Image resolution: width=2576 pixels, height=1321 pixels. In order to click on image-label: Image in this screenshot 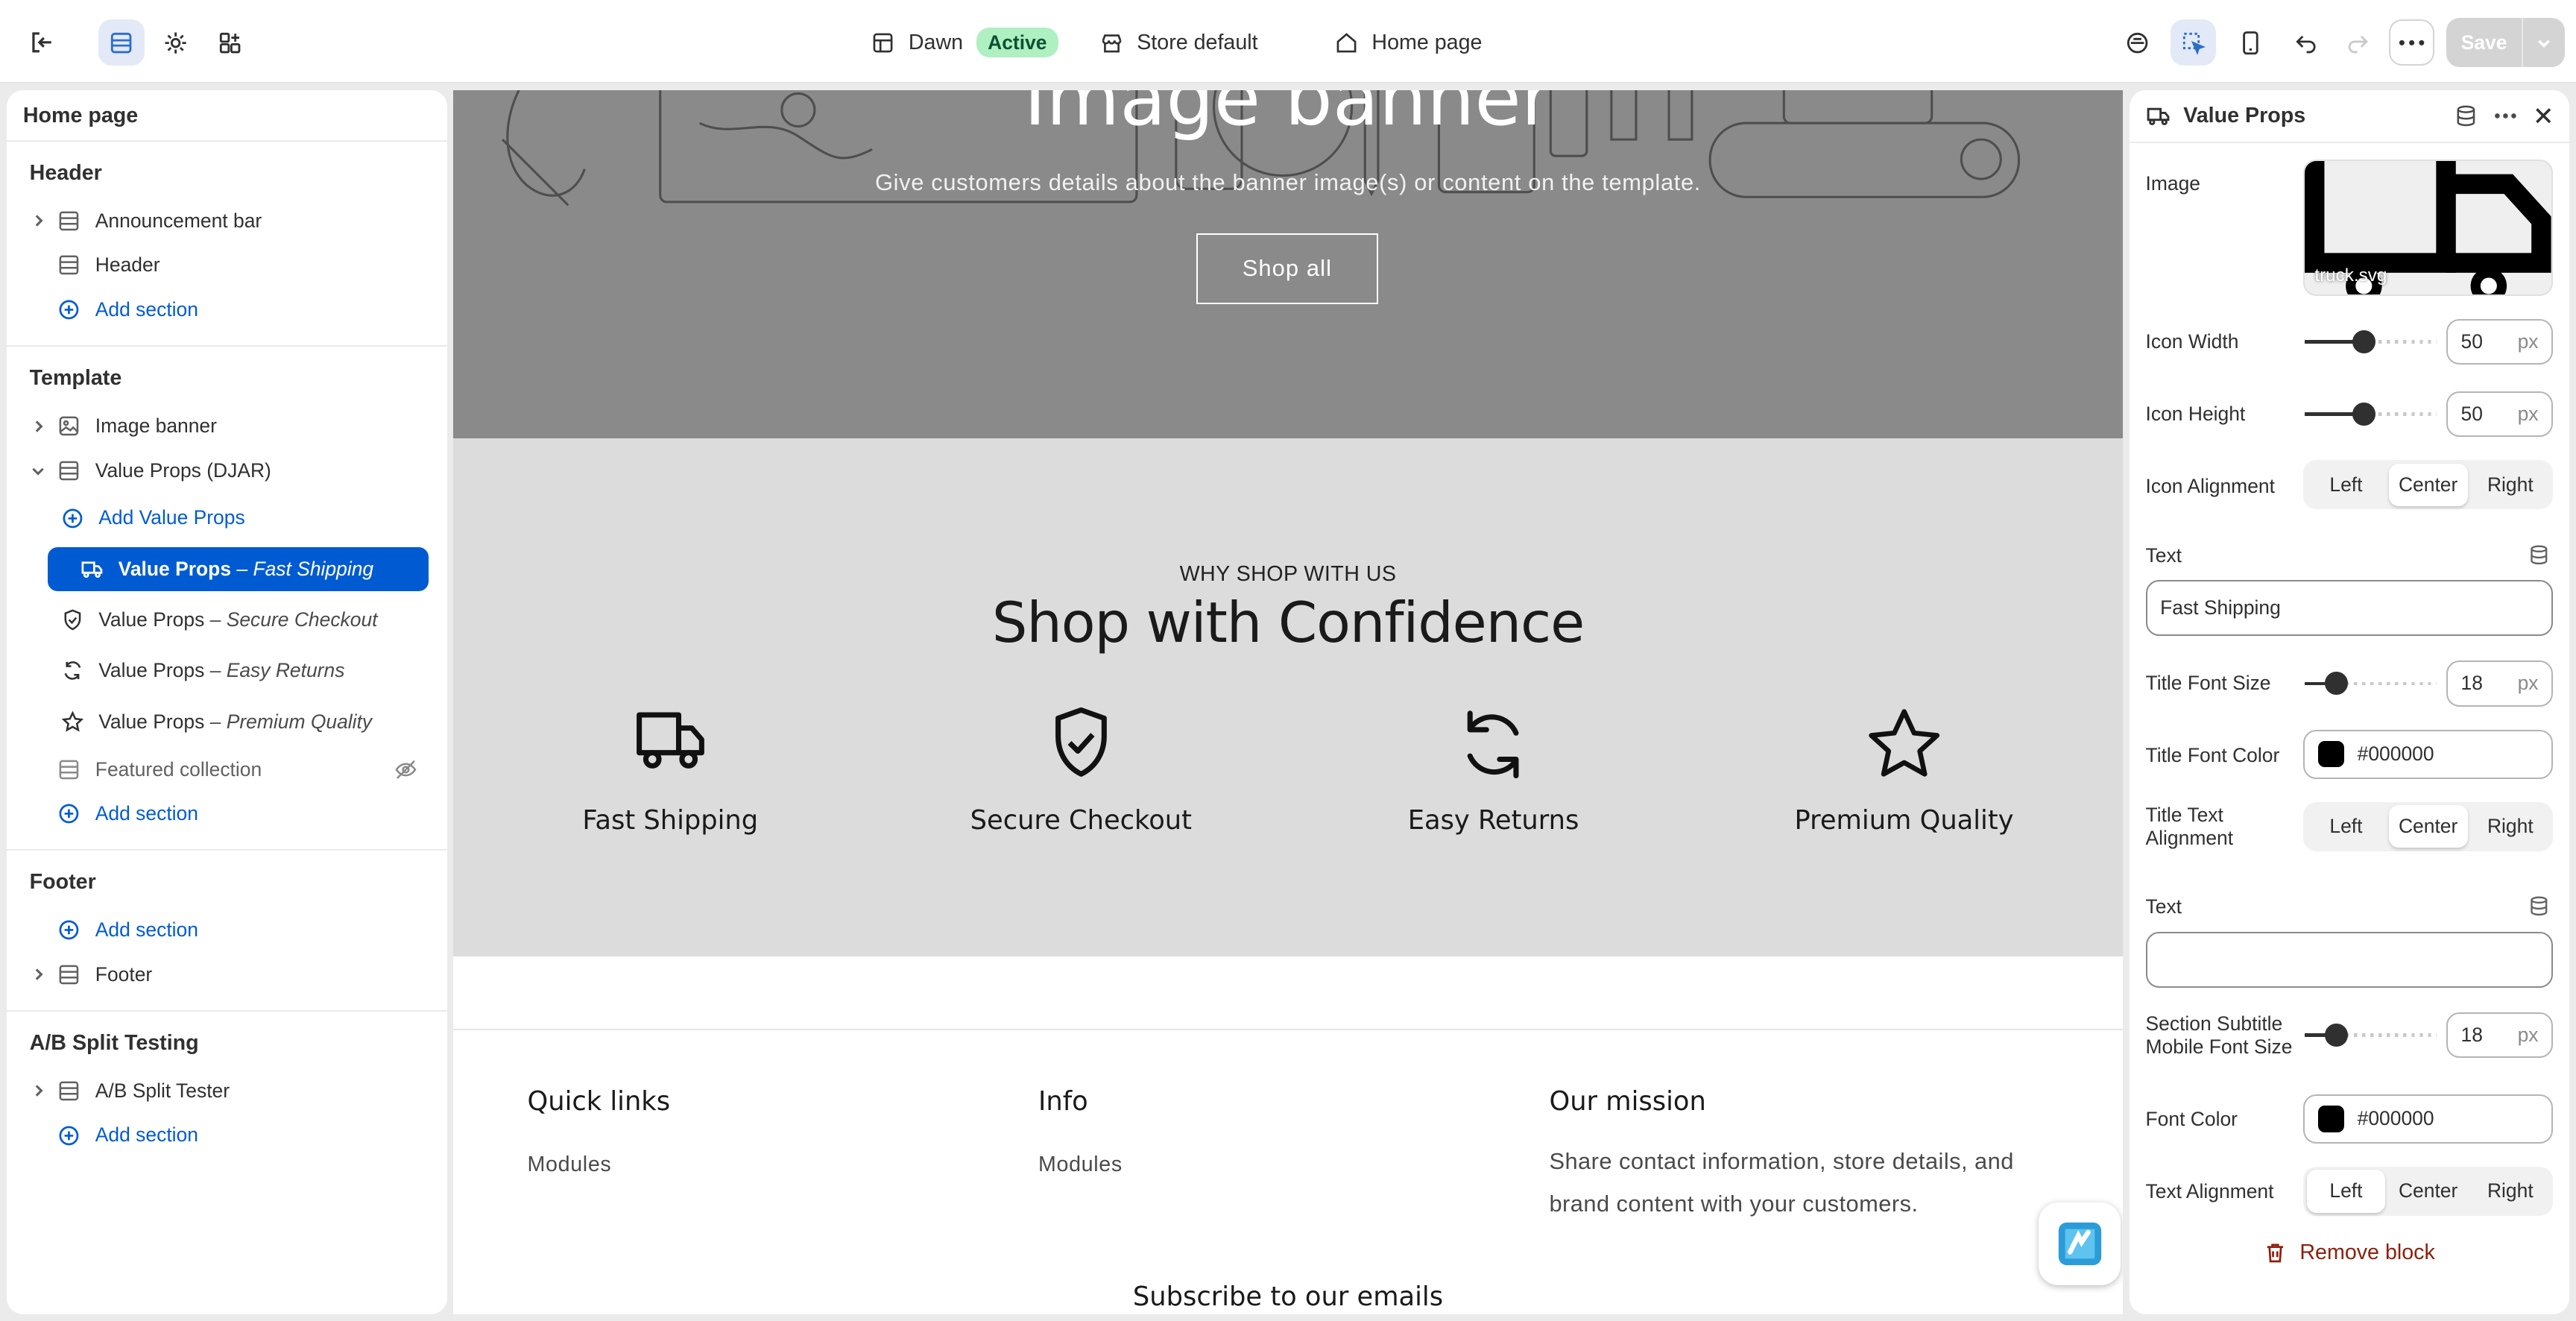, I will do `click(2173, 183)`.